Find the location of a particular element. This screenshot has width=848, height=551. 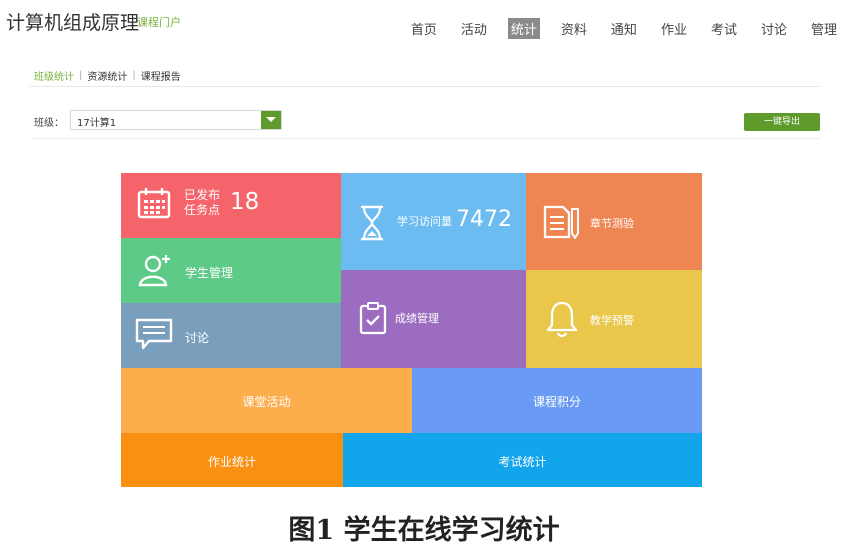

figure-caption: 图1 学生在线学习统计 is located at coordinates (424, 530).